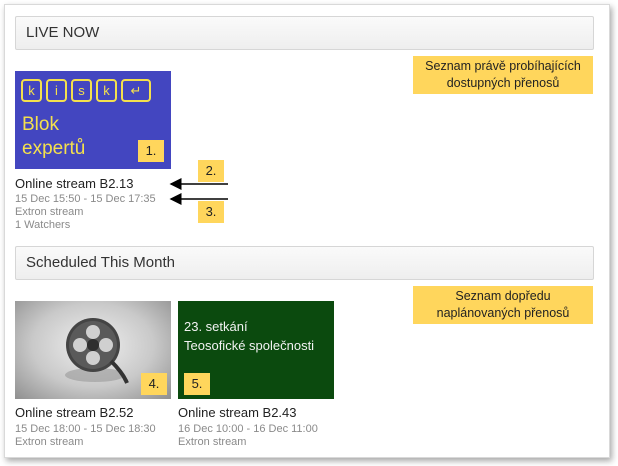  What do you see at coordinates (237, 412) in the screenshot?
I see `scheduled-stream-title: Online stream B2.43` at bounding box center [237, 412].